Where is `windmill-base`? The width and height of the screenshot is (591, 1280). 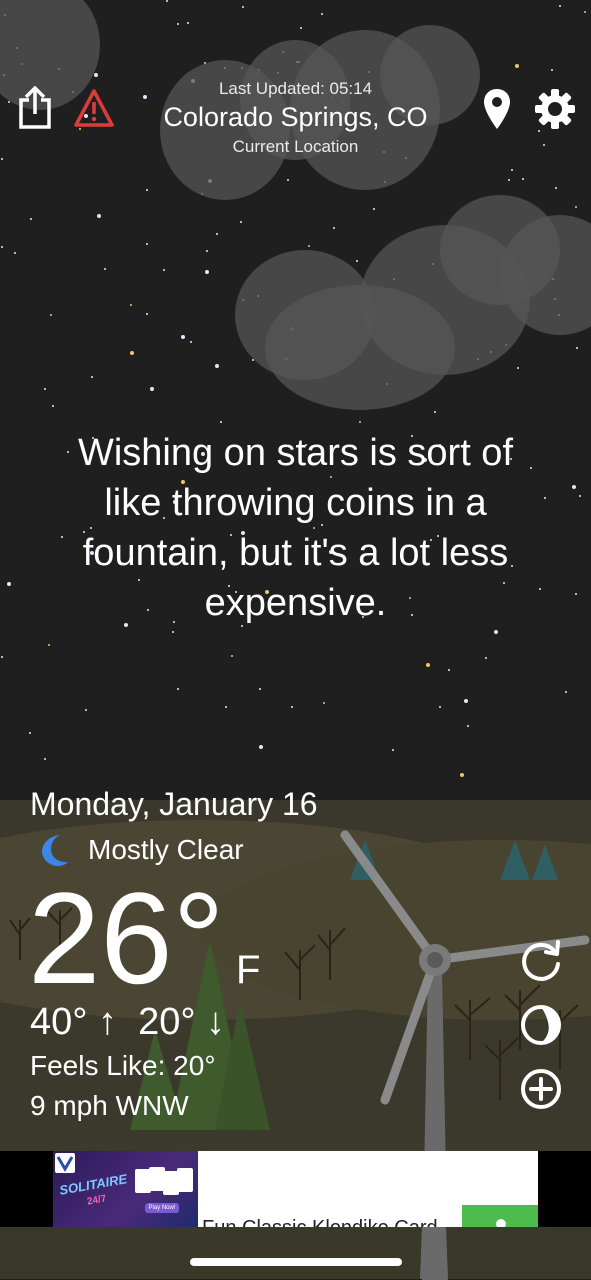 windmill-base is located at coordinates (434, 1253).